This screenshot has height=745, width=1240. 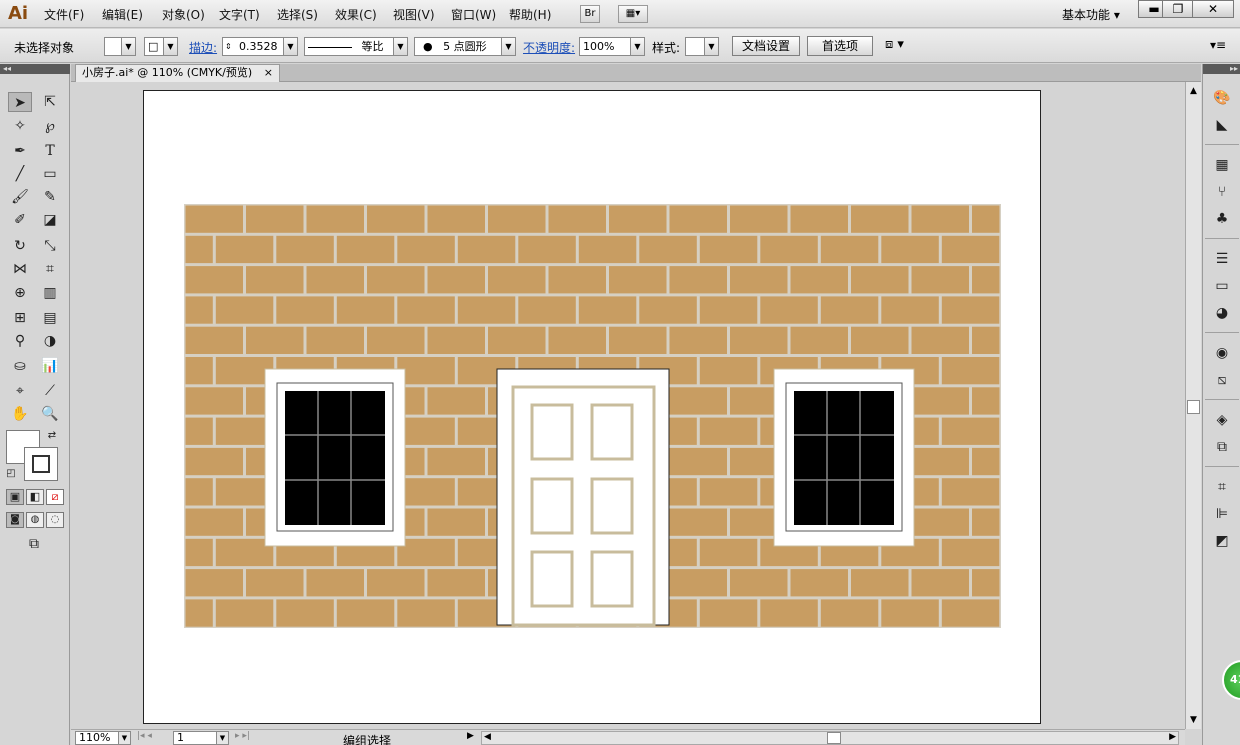 I want to click on rotate-tool-icon: ↻, so click(x=20, y=246).